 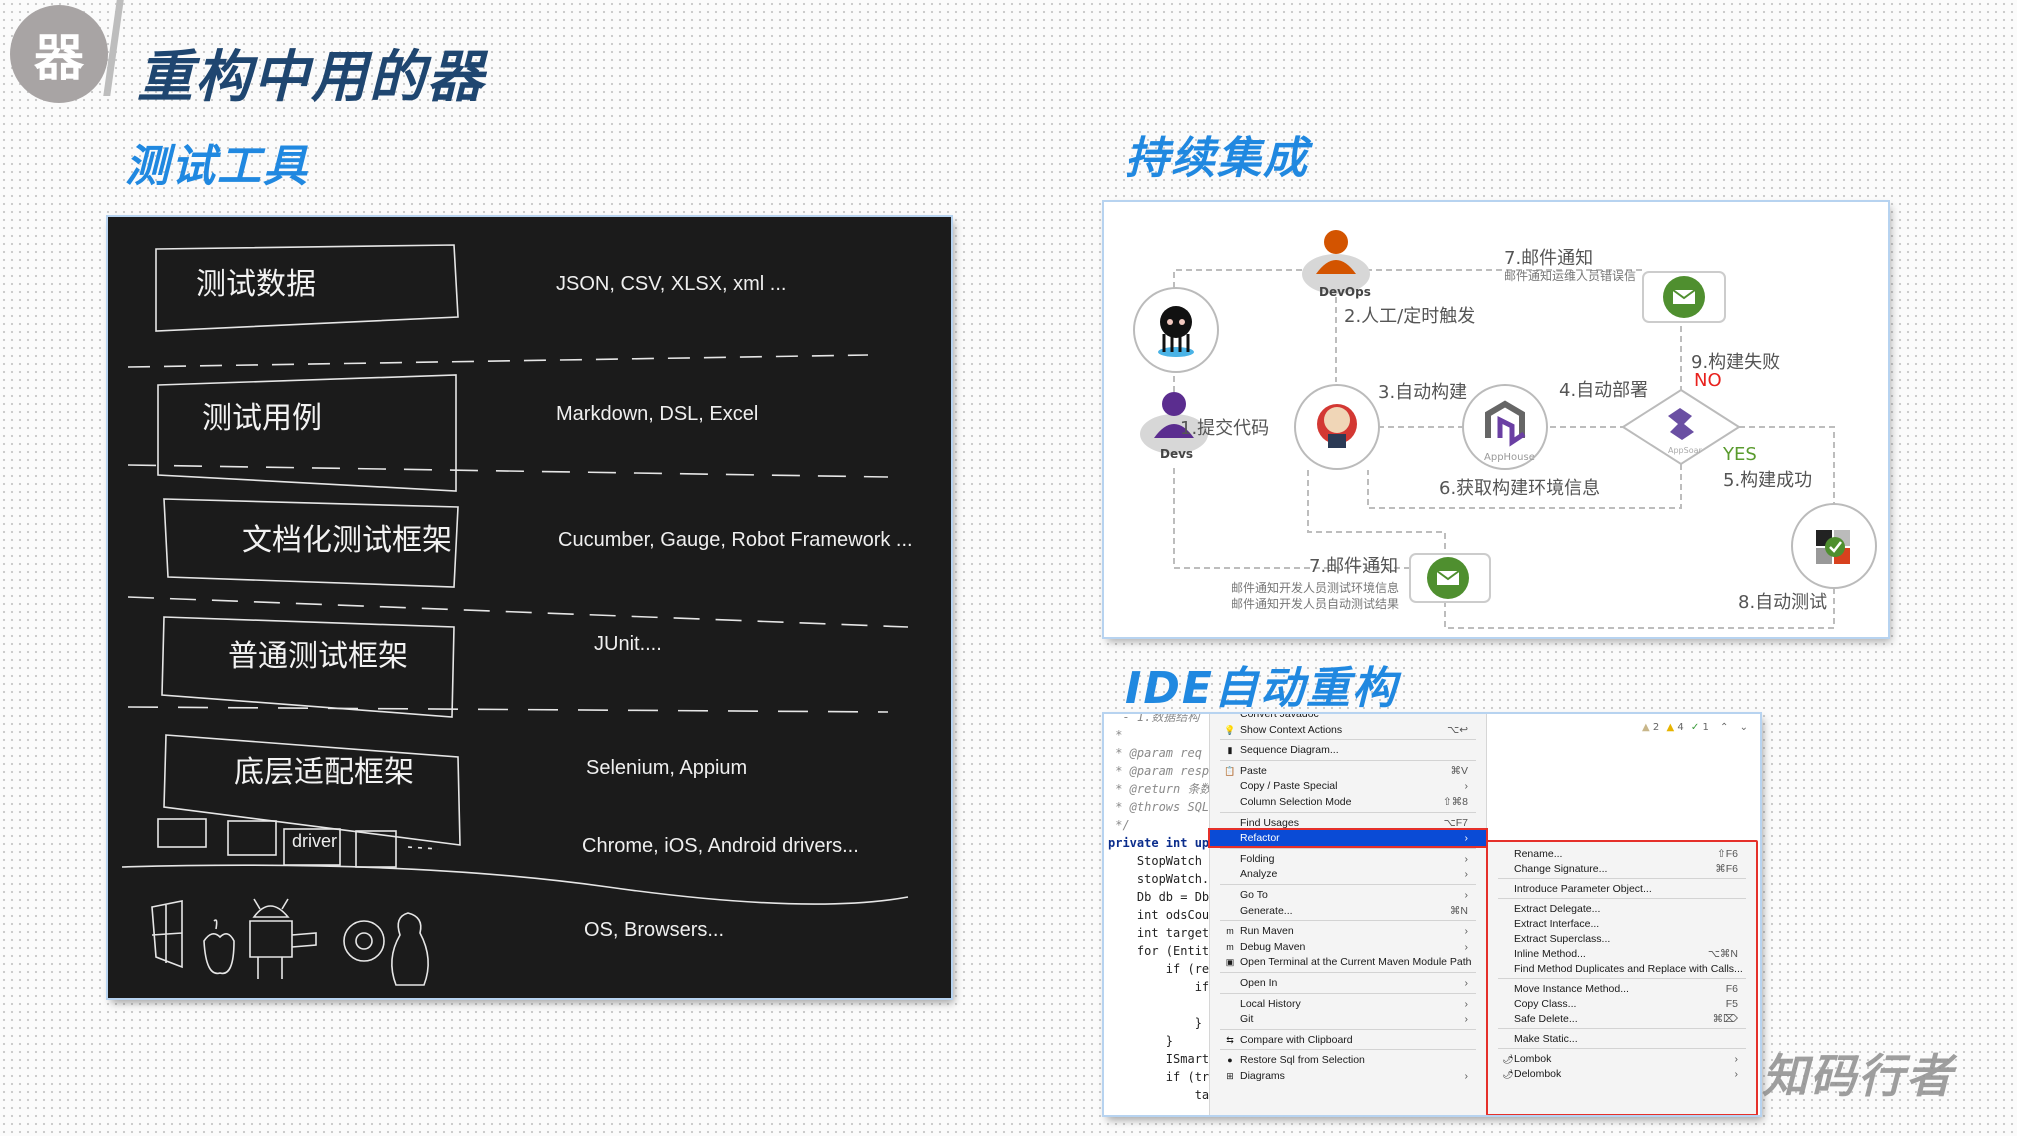 I want to click on code-line: ISmartE, so click(x=1162, y=1059).